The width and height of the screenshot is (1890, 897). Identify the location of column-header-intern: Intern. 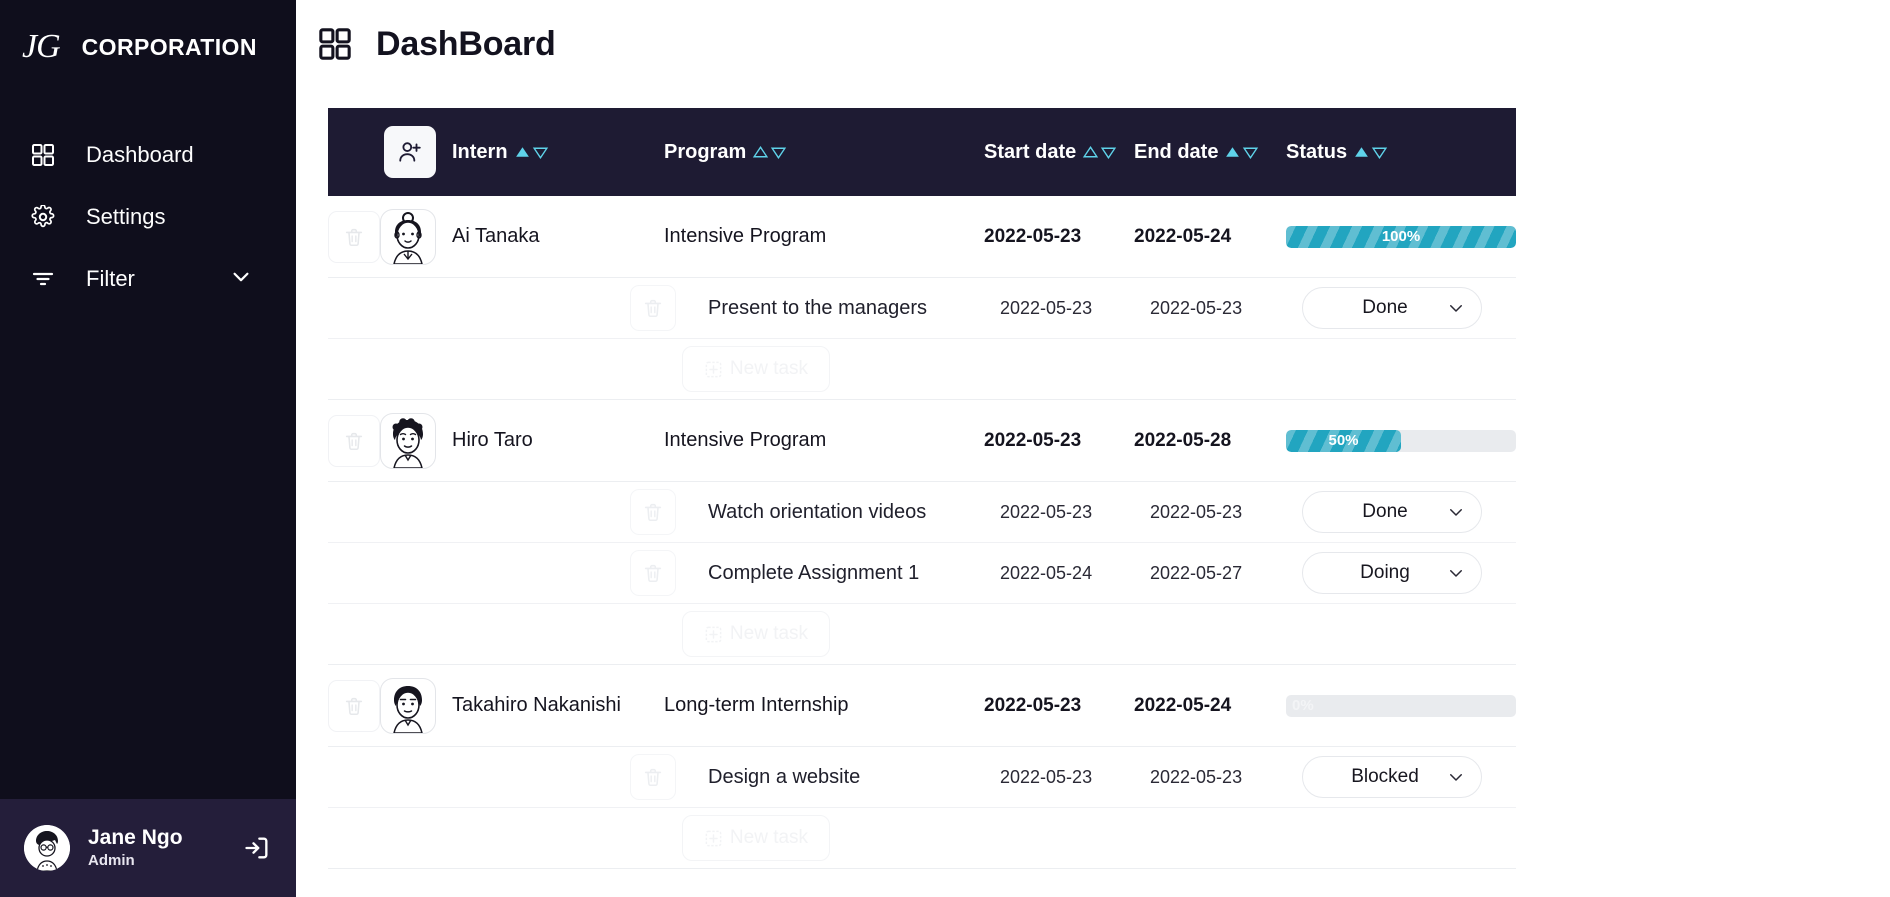
(558, 152).